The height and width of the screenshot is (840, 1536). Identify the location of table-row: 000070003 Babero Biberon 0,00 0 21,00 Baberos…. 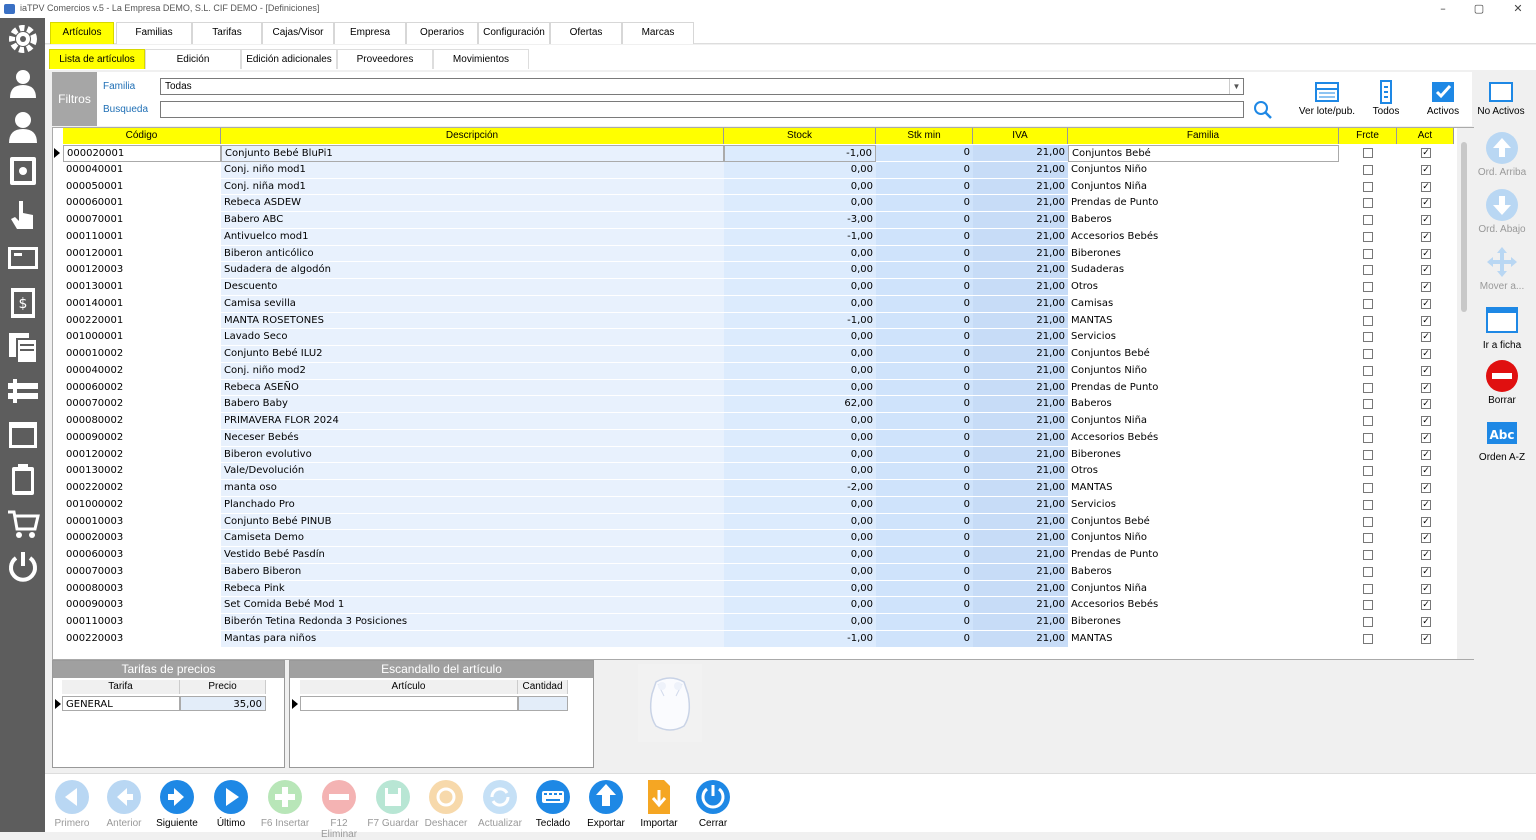
(763, 572).